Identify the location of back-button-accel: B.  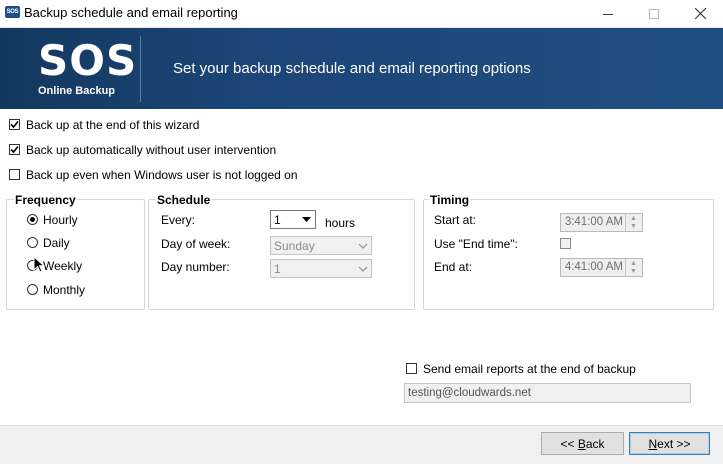
(581, 443).